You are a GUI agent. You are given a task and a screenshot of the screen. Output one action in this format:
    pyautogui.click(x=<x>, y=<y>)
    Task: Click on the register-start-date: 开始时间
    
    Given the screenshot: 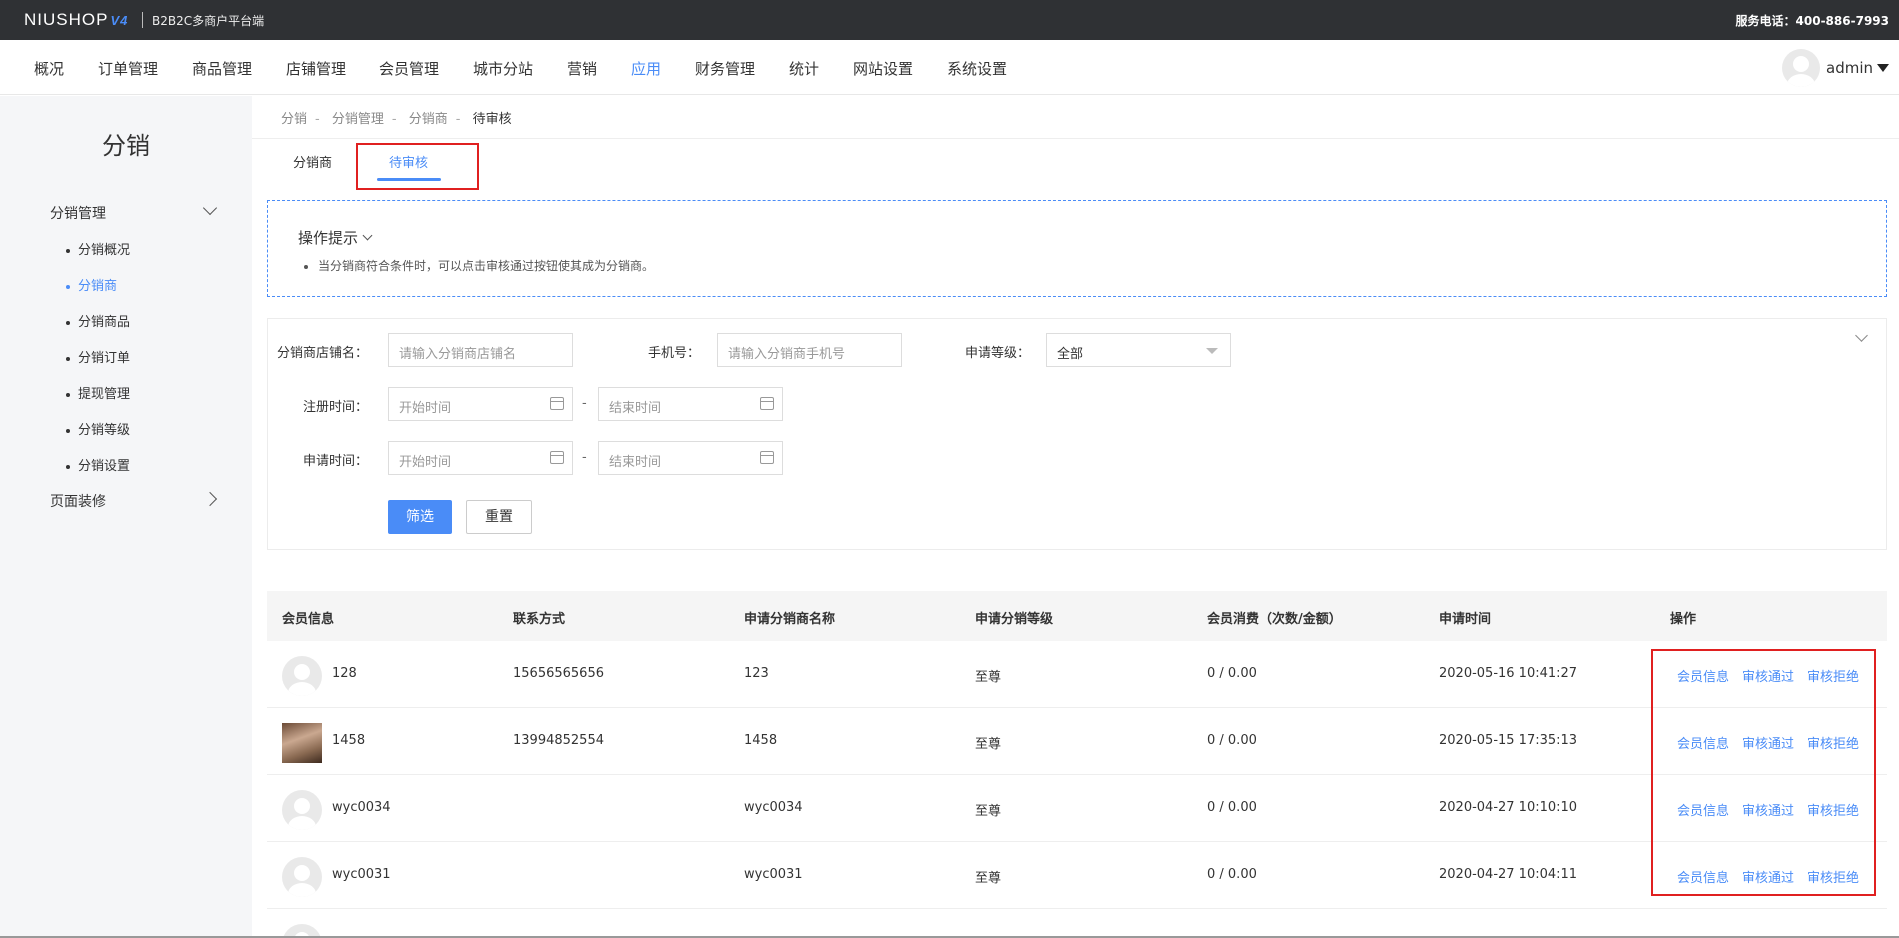 What is the action you would take?
    pyautogui.click(x=480, y=404)
    